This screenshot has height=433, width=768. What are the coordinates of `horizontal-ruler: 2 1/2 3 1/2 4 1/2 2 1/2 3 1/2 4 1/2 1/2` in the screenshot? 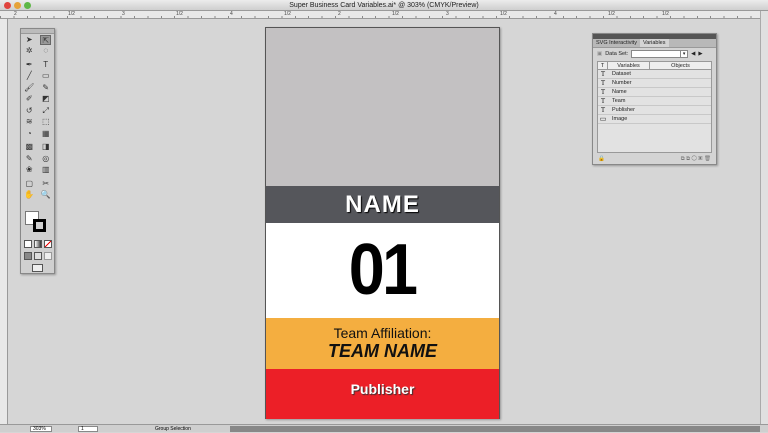 It's located at (380, 15).